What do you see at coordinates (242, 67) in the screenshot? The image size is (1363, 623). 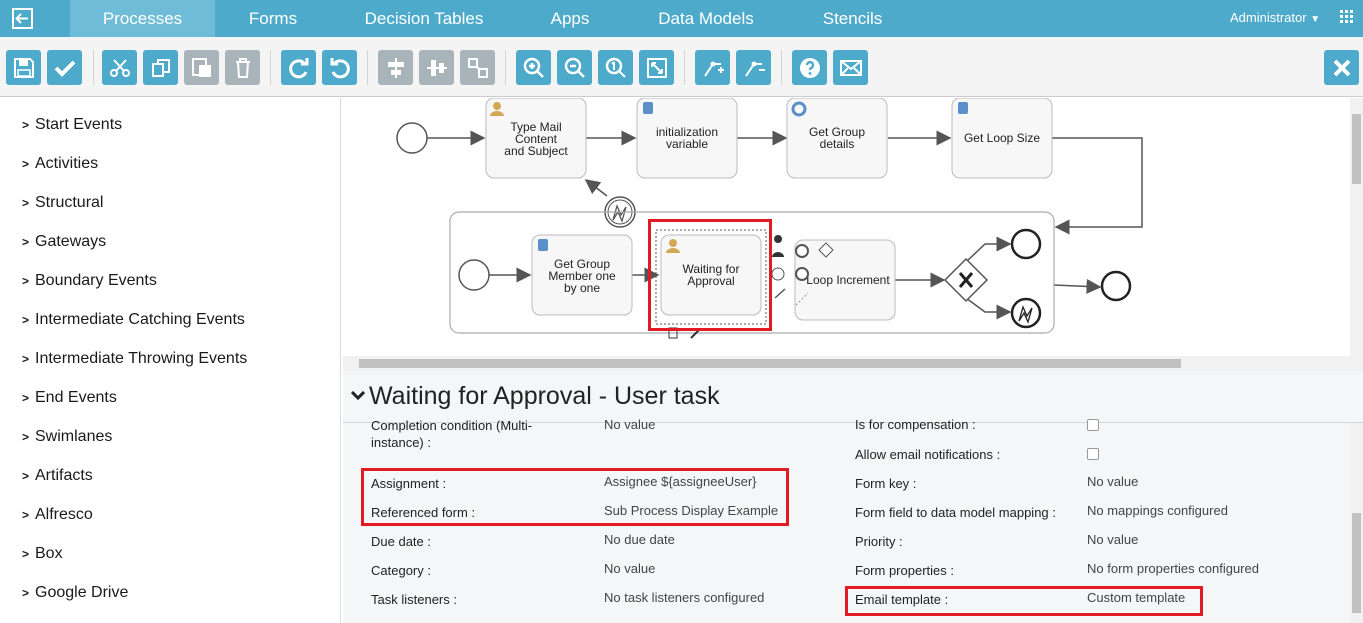 I see `delete-button` at bounding box center [242, 67].